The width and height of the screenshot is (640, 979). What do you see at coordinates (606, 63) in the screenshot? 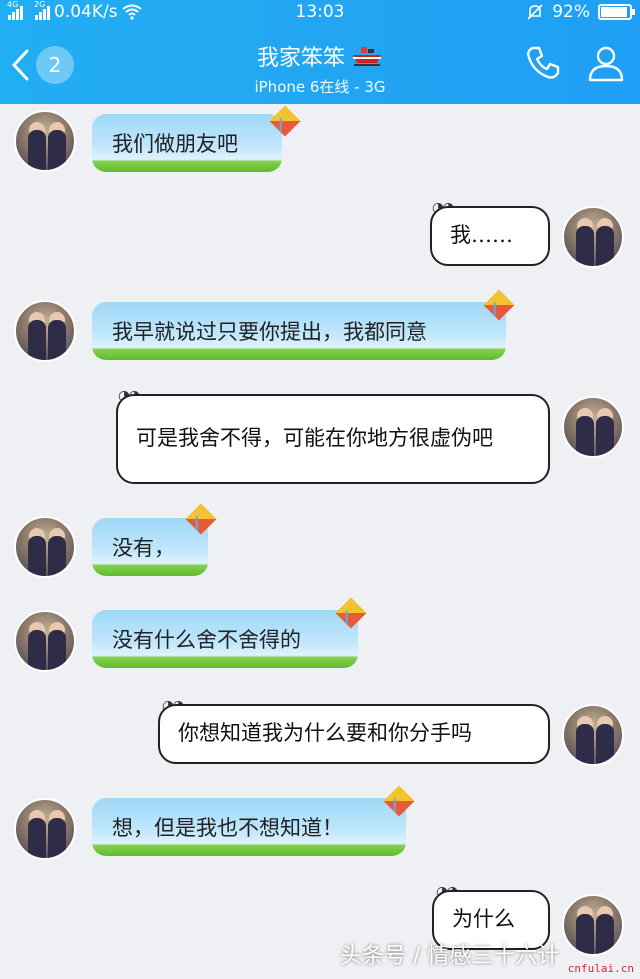
I see `profile-icon` at bounding box center [606, 63].